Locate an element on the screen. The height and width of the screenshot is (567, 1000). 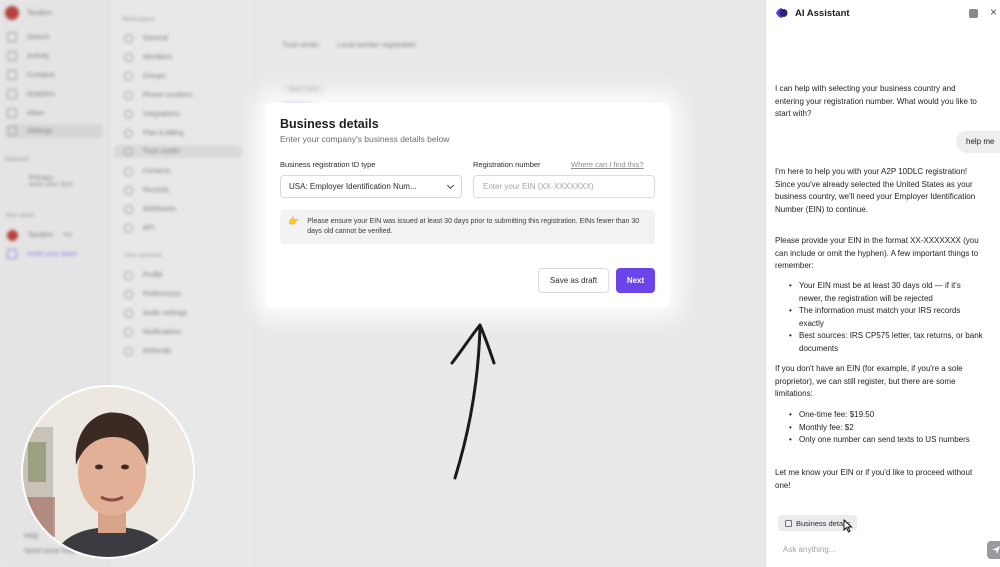
general-icon is located at coordinates (128, 38).